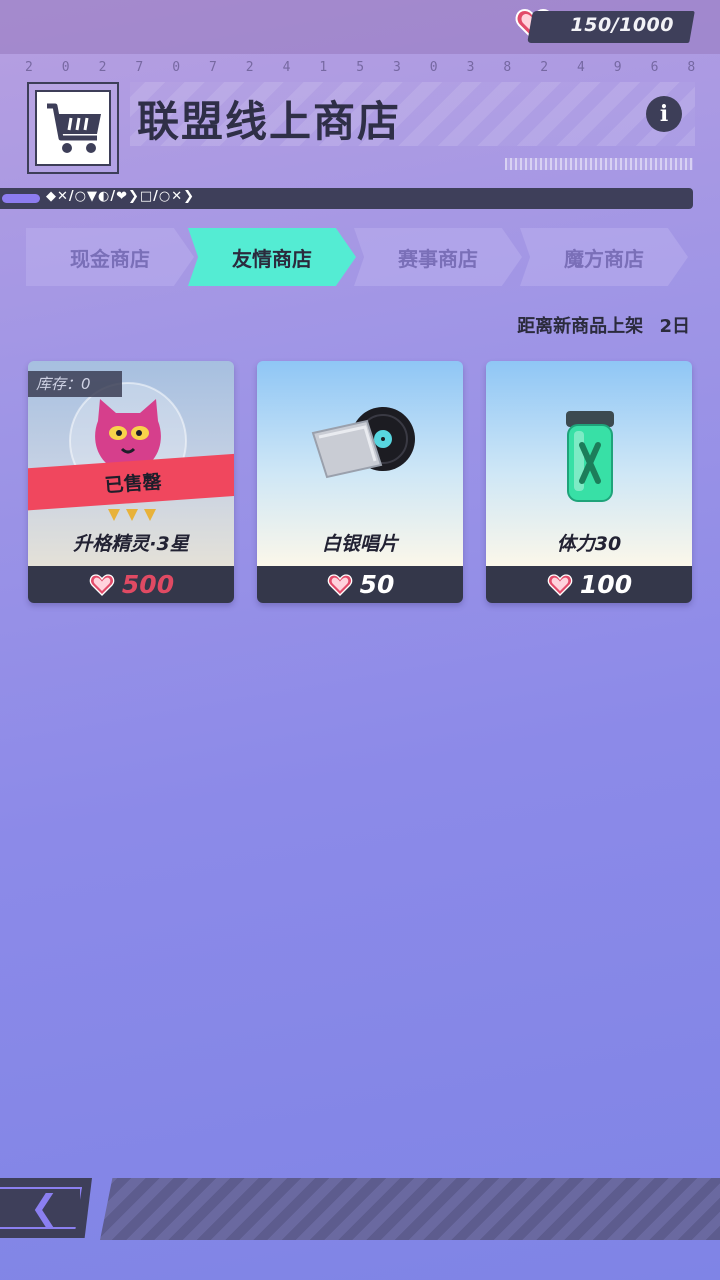  What do you see at coordinates (359, 544) in the screenshot?
I see `item-name: 白银唱片` at bounding box center [359, 544].